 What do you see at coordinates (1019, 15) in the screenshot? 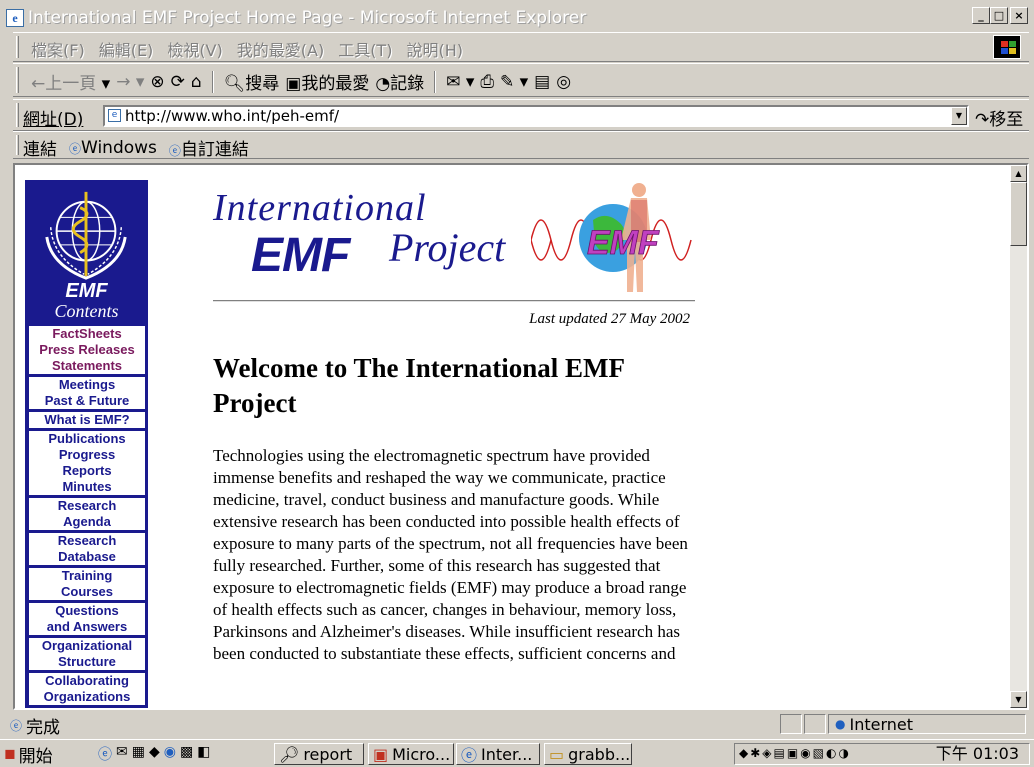
I see `close-button: ×` at bounding box center [1019, 15].